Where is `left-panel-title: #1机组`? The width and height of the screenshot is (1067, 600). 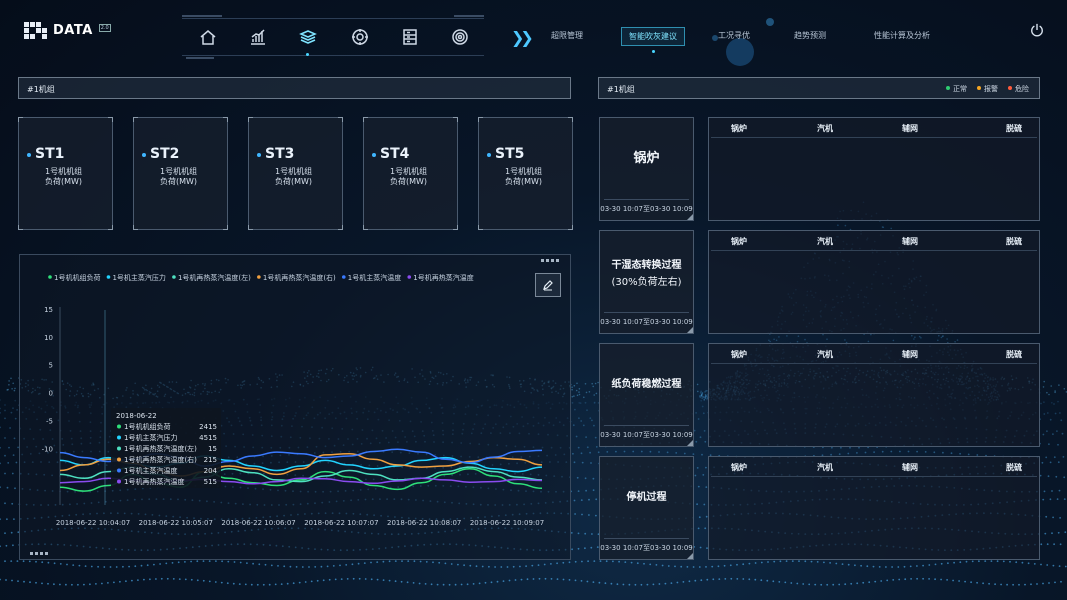 left-panel-title: #1机组 is located at coordinates (41, 89).